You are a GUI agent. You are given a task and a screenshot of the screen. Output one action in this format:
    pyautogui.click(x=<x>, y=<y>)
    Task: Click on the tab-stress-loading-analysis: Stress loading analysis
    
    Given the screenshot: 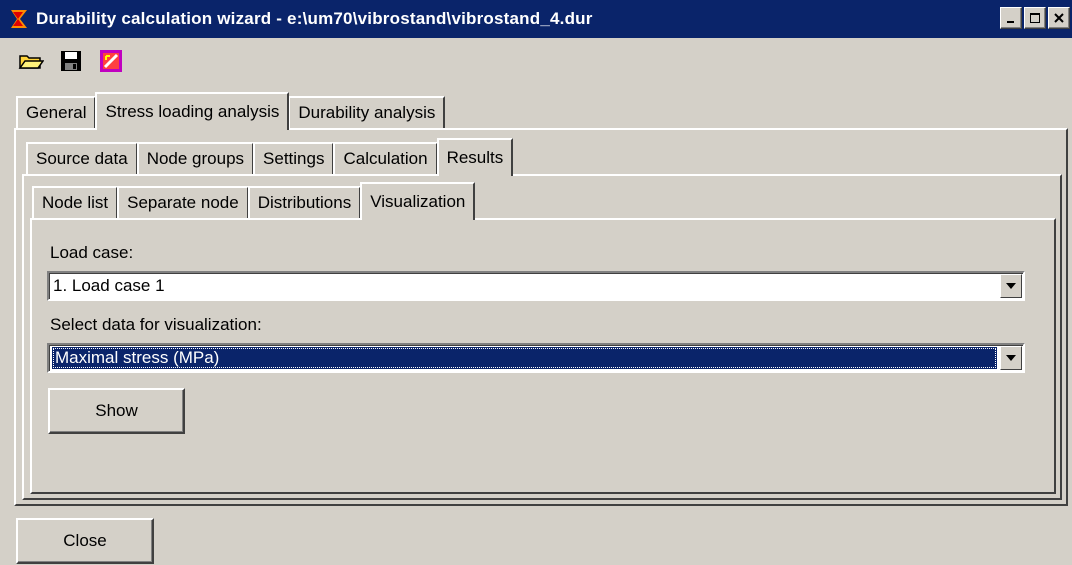 What is the action you would take?
    pyautogui.click(x=192, y=111)
    